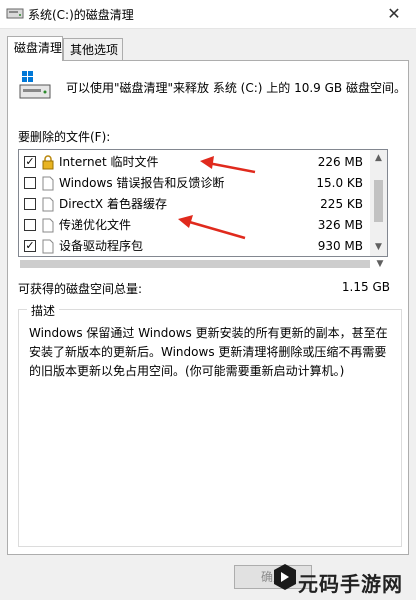  What do you see at coordinates (35, 48) in the screenshot?
I see `tab-disk-cleanup: 磁盘清理` at bounding box center [35, 48].